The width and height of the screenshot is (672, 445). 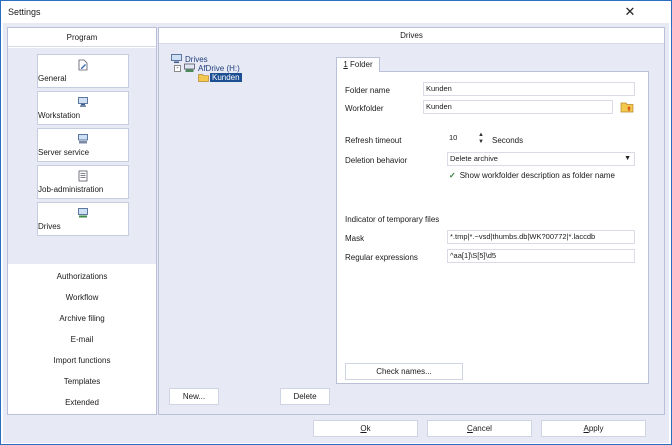 What do you see at coordinates (481, 142) in the screenshot?
I see `spin-down-icon: ▼` at bounding box center [481, 142].